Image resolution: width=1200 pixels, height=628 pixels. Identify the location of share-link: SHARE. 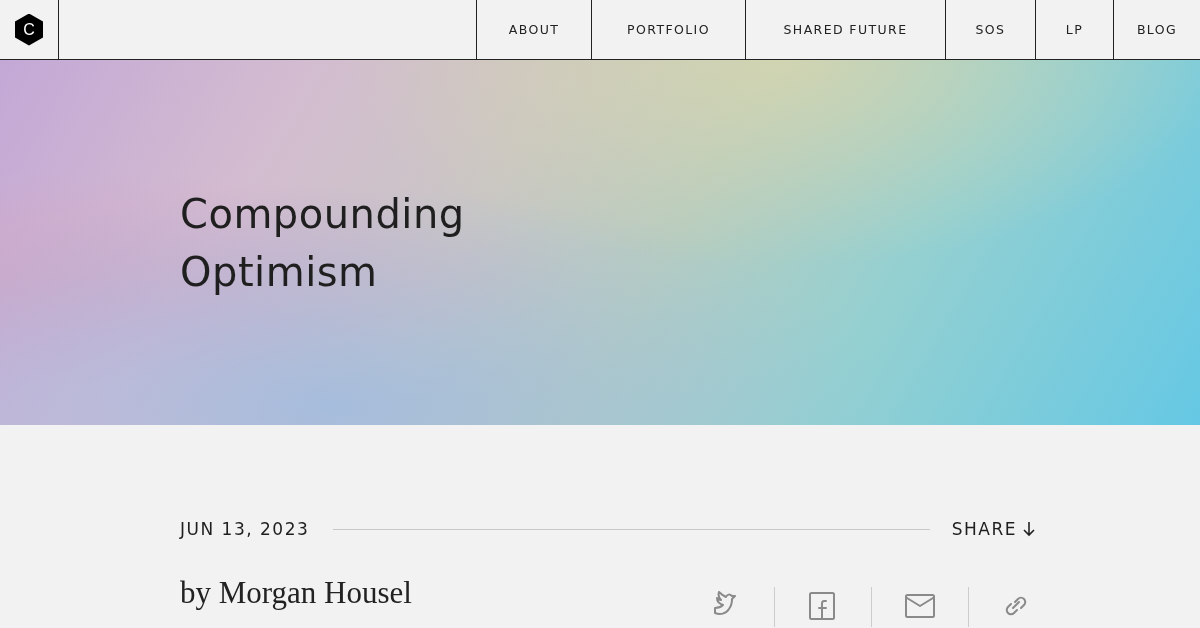
(993, 529).